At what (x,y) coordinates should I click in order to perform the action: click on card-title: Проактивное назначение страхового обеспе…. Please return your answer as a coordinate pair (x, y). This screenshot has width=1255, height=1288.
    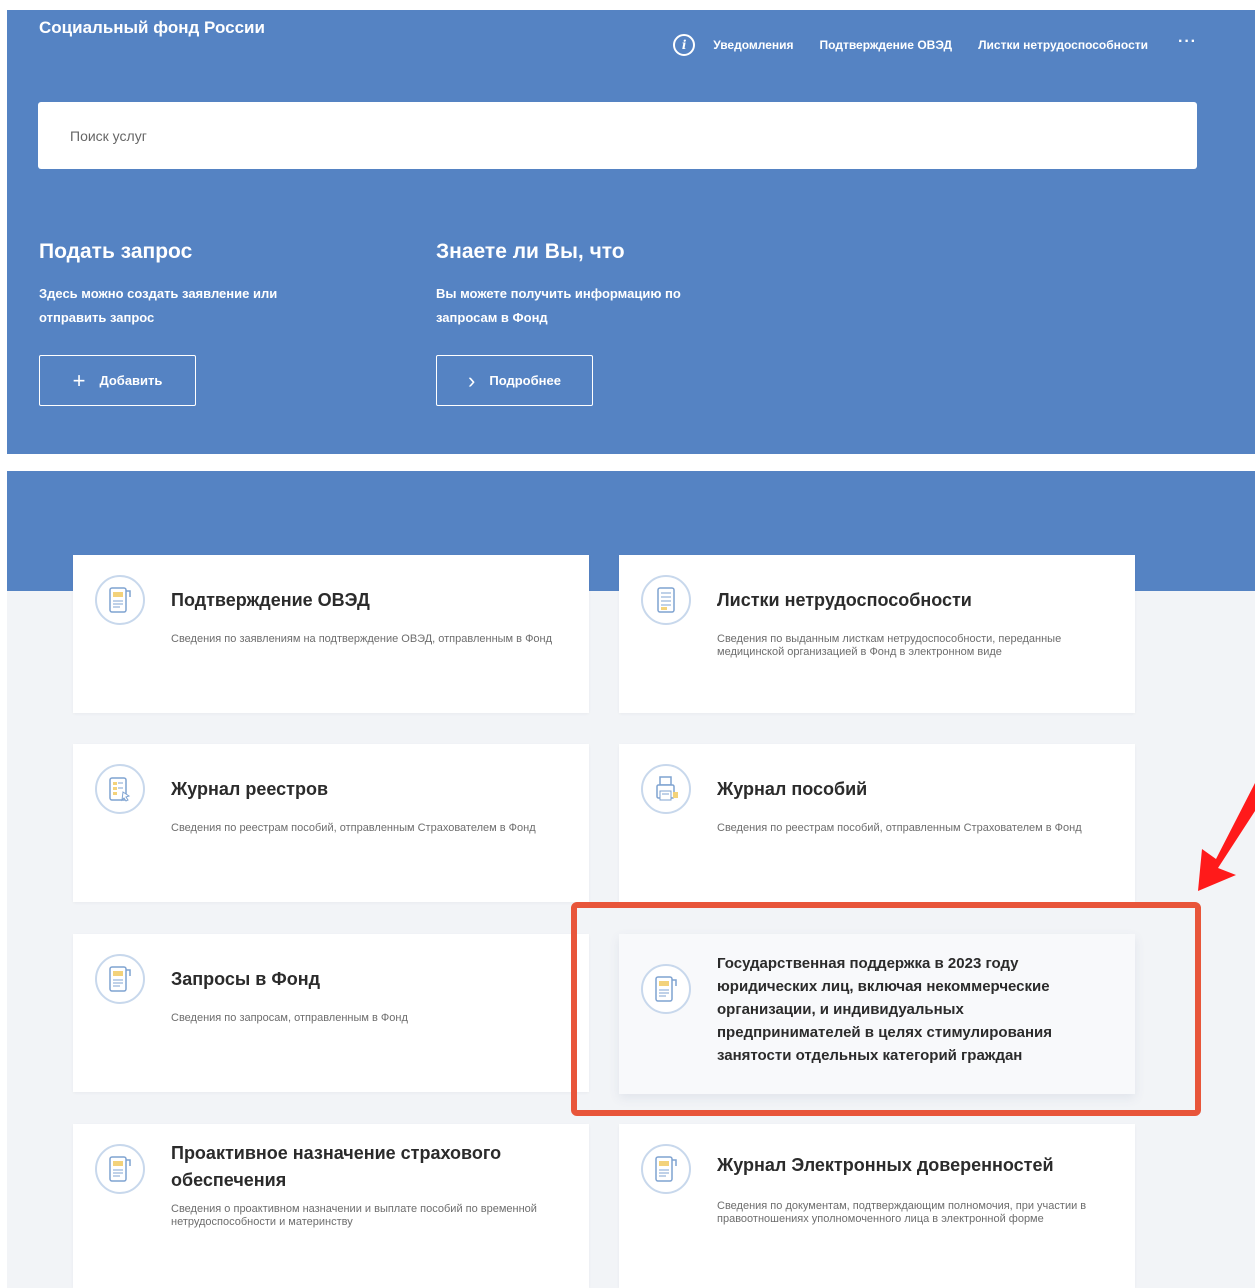
    Looking at the image, I should click on (336, 1166).